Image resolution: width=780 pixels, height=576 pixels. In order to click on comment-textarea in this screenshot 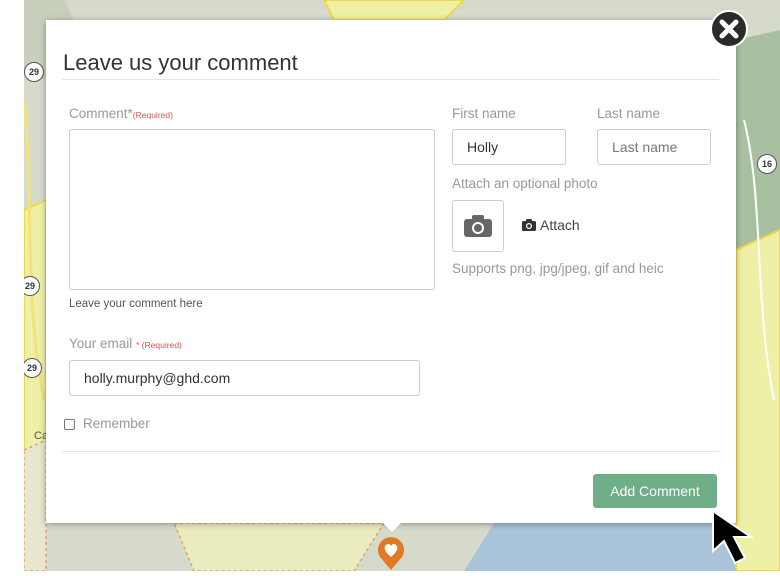, I will do `click(252, 209)`.